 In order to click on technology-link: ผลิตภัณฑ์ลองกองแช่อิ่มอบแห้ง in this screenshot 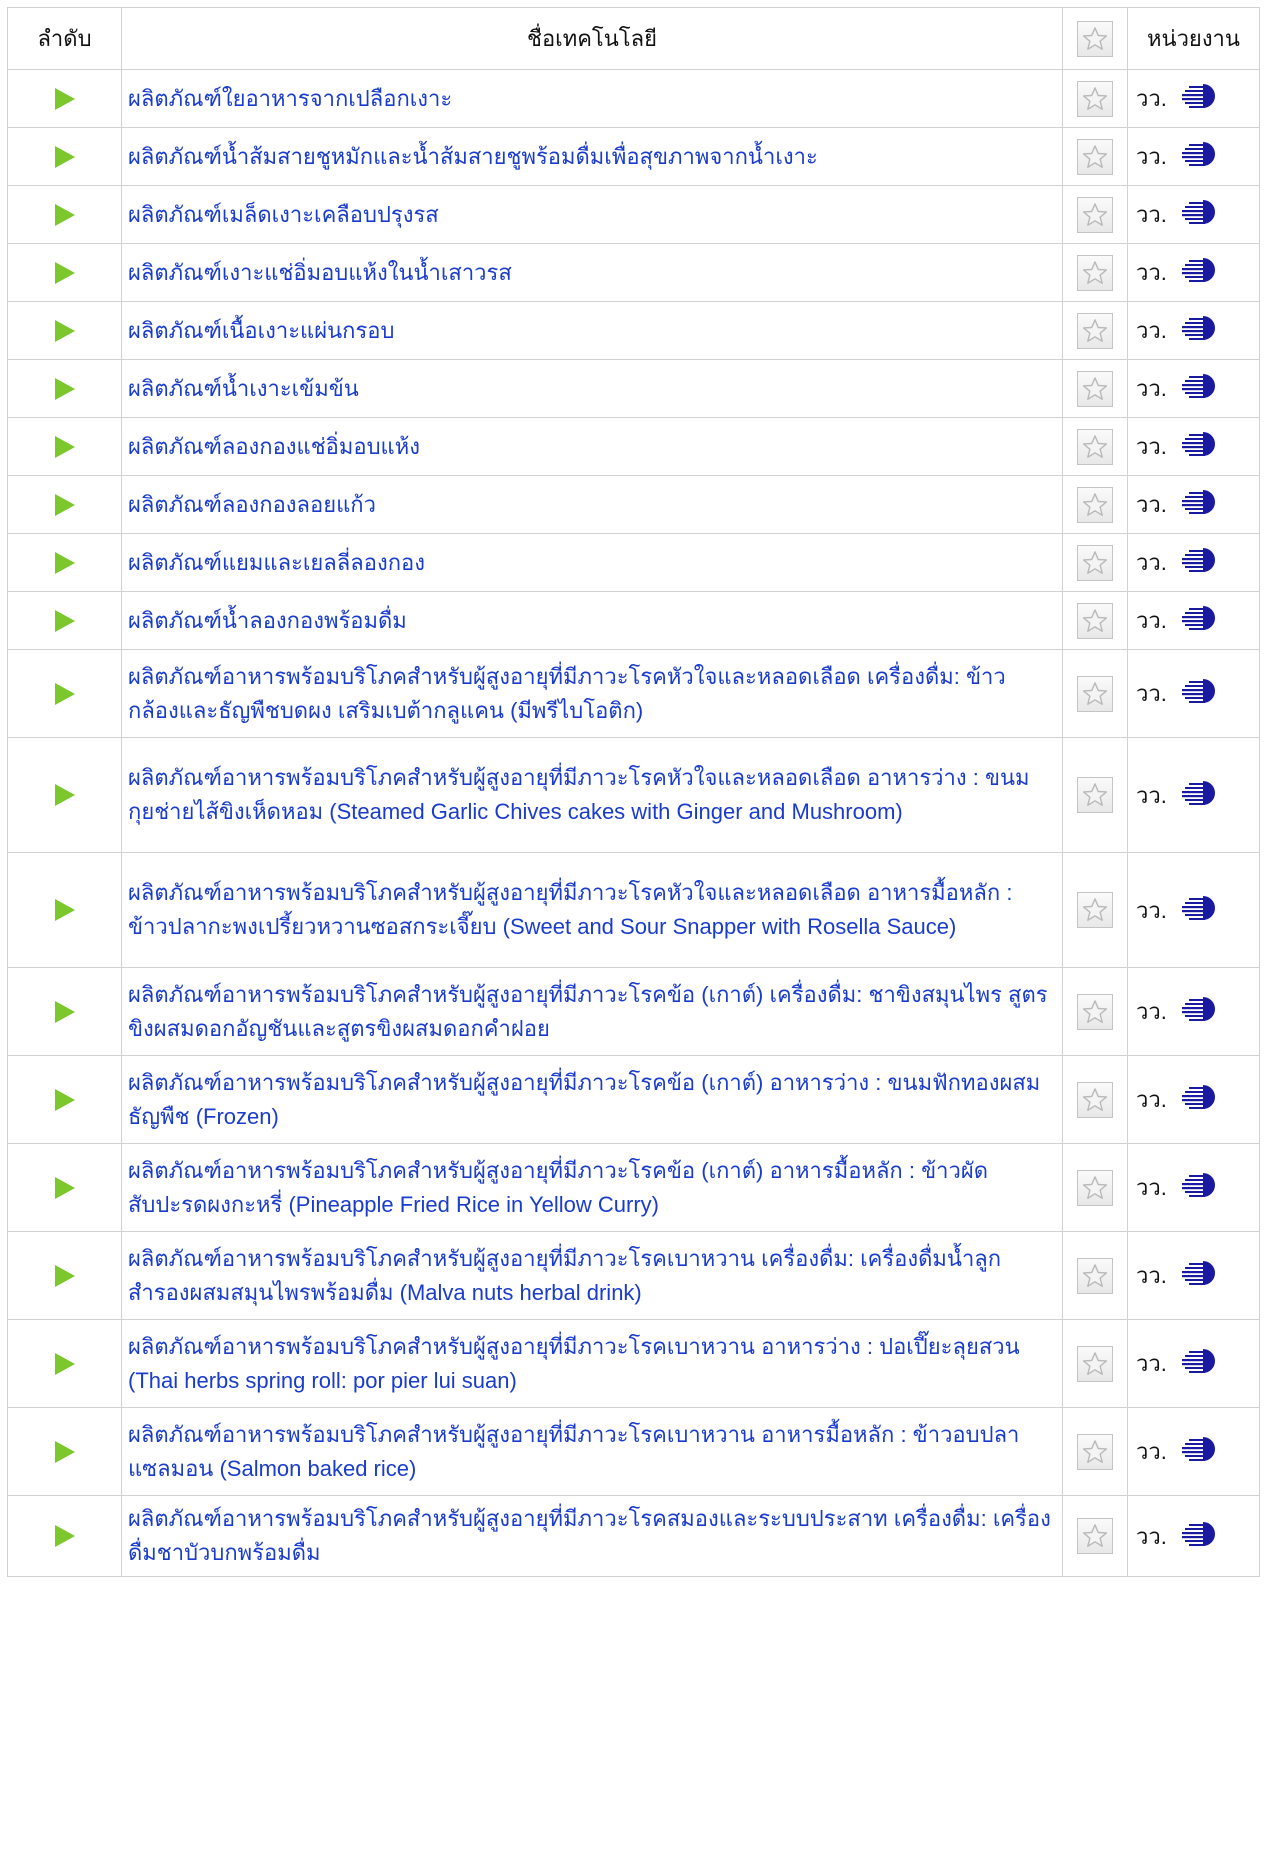, I will do `click(274, 446)`.